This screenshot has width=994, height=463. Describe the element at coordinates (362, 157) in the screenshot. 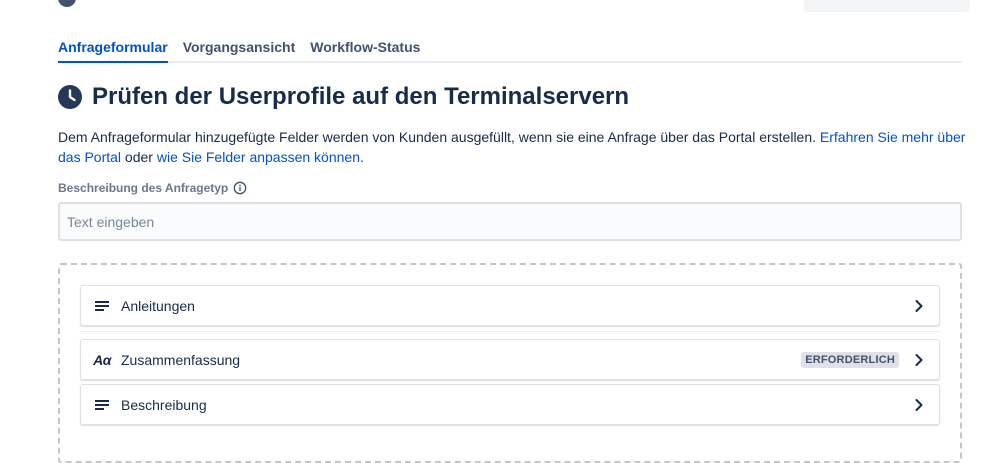

I see `description-end: .` at that location.